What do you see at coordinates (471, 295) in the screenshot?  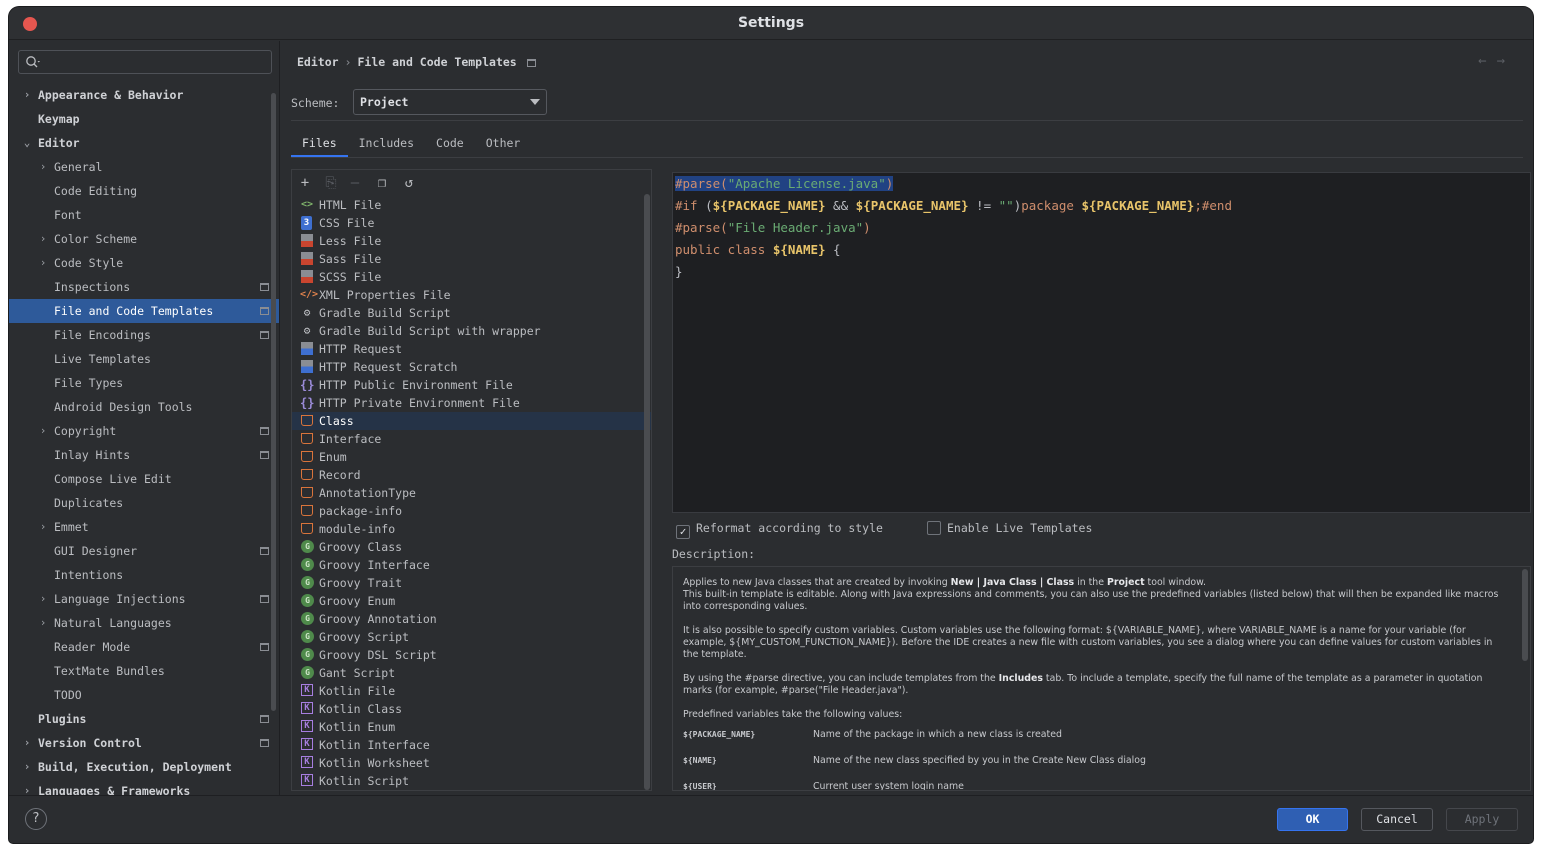 I see `list-item: </> XML Properties File` at bounding box center [471, 295].